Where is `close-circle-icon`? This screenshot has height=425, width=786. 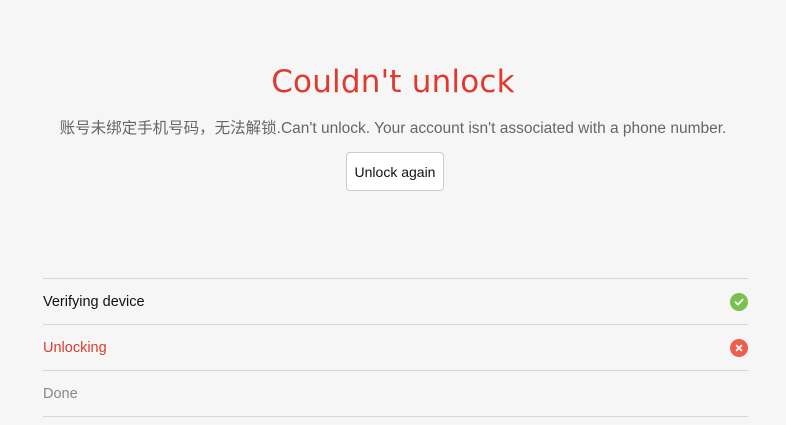
close-circle-icon is located at coordinates (739, 347).